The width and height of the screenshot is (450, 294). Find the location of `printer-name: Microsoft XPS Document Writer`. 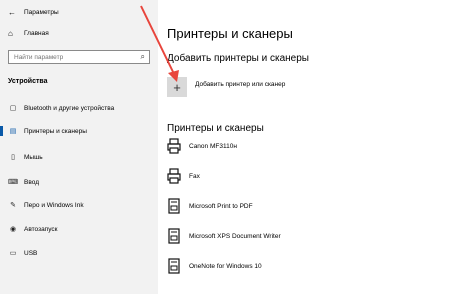

printer-name: Microsoft XPS Document Writer is located at coordinates (235, 236).